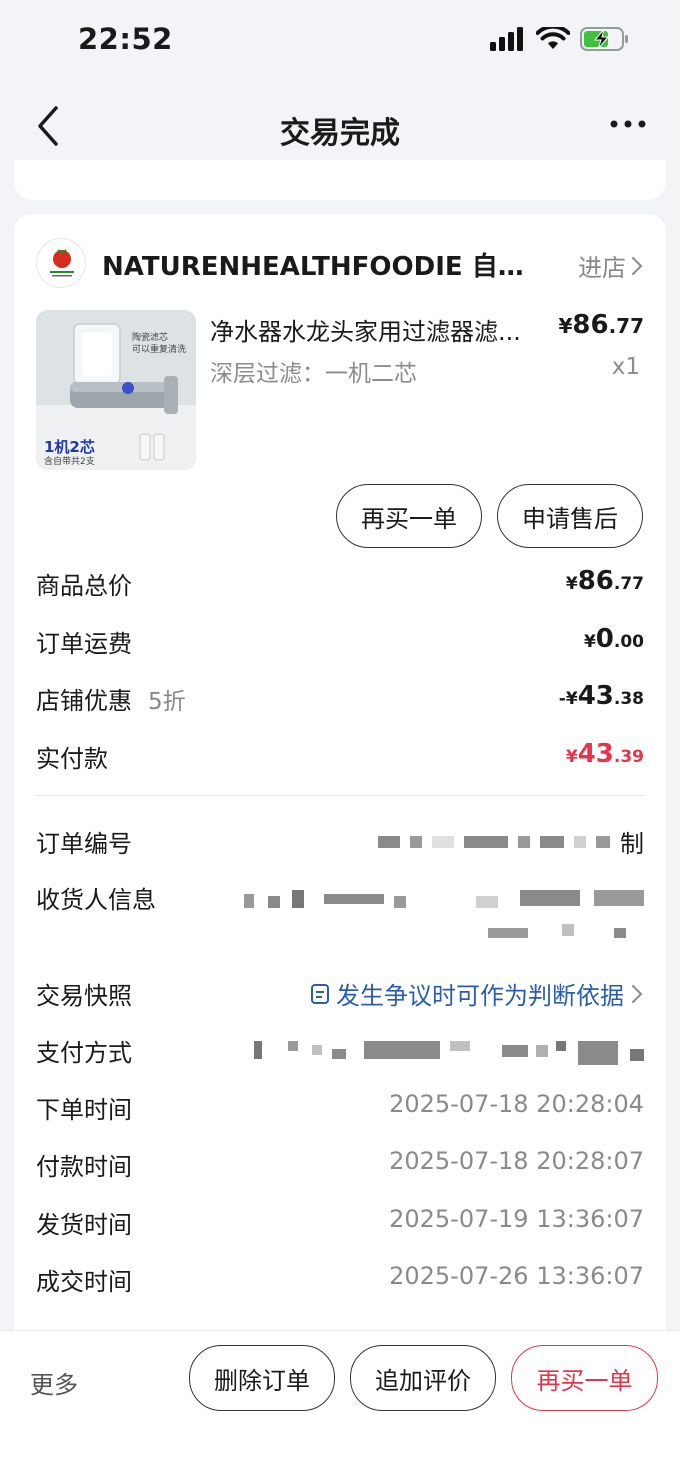  I want to click on previous-card-edge, so click(340, 180).